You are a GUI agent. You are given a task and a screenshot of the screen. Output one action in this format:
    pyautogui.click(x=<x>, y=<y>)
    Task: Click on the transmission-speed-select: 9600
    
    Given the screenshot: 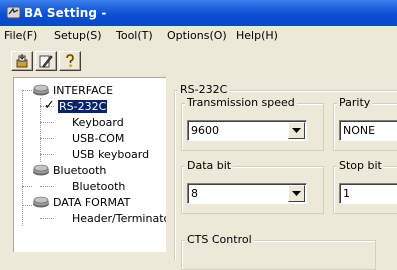 What is the action you would take?
    pyautogui.click(x=247, y=130)
    